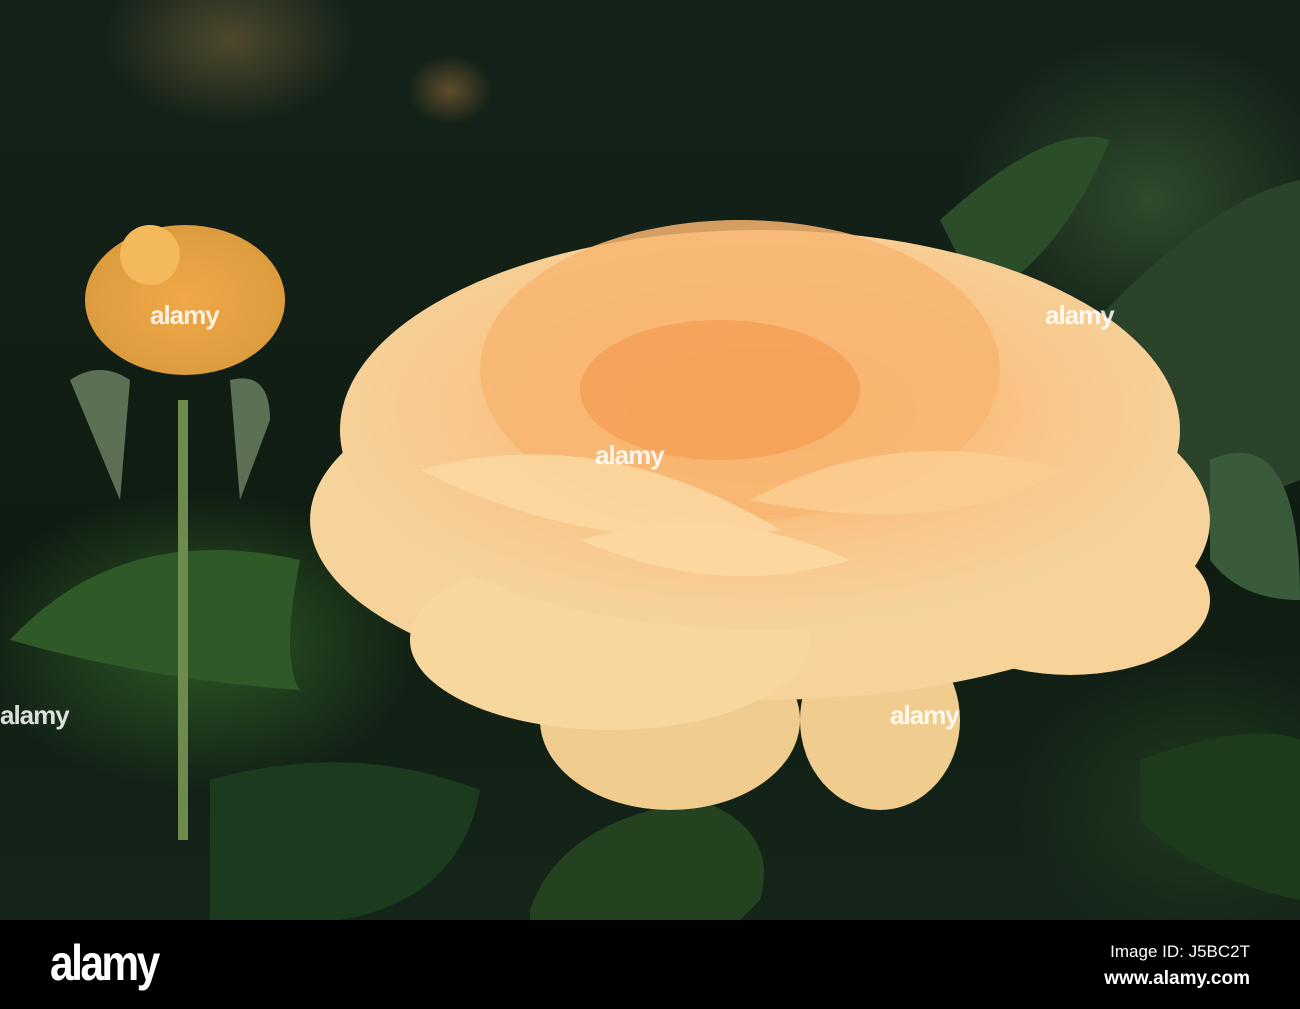 Image resolution: width=1300 pixels, height=1009 pixels. Describe the element at coordinates (1177, 978) in the screenshot. I see `website-link: www.alamy.com` at that location.